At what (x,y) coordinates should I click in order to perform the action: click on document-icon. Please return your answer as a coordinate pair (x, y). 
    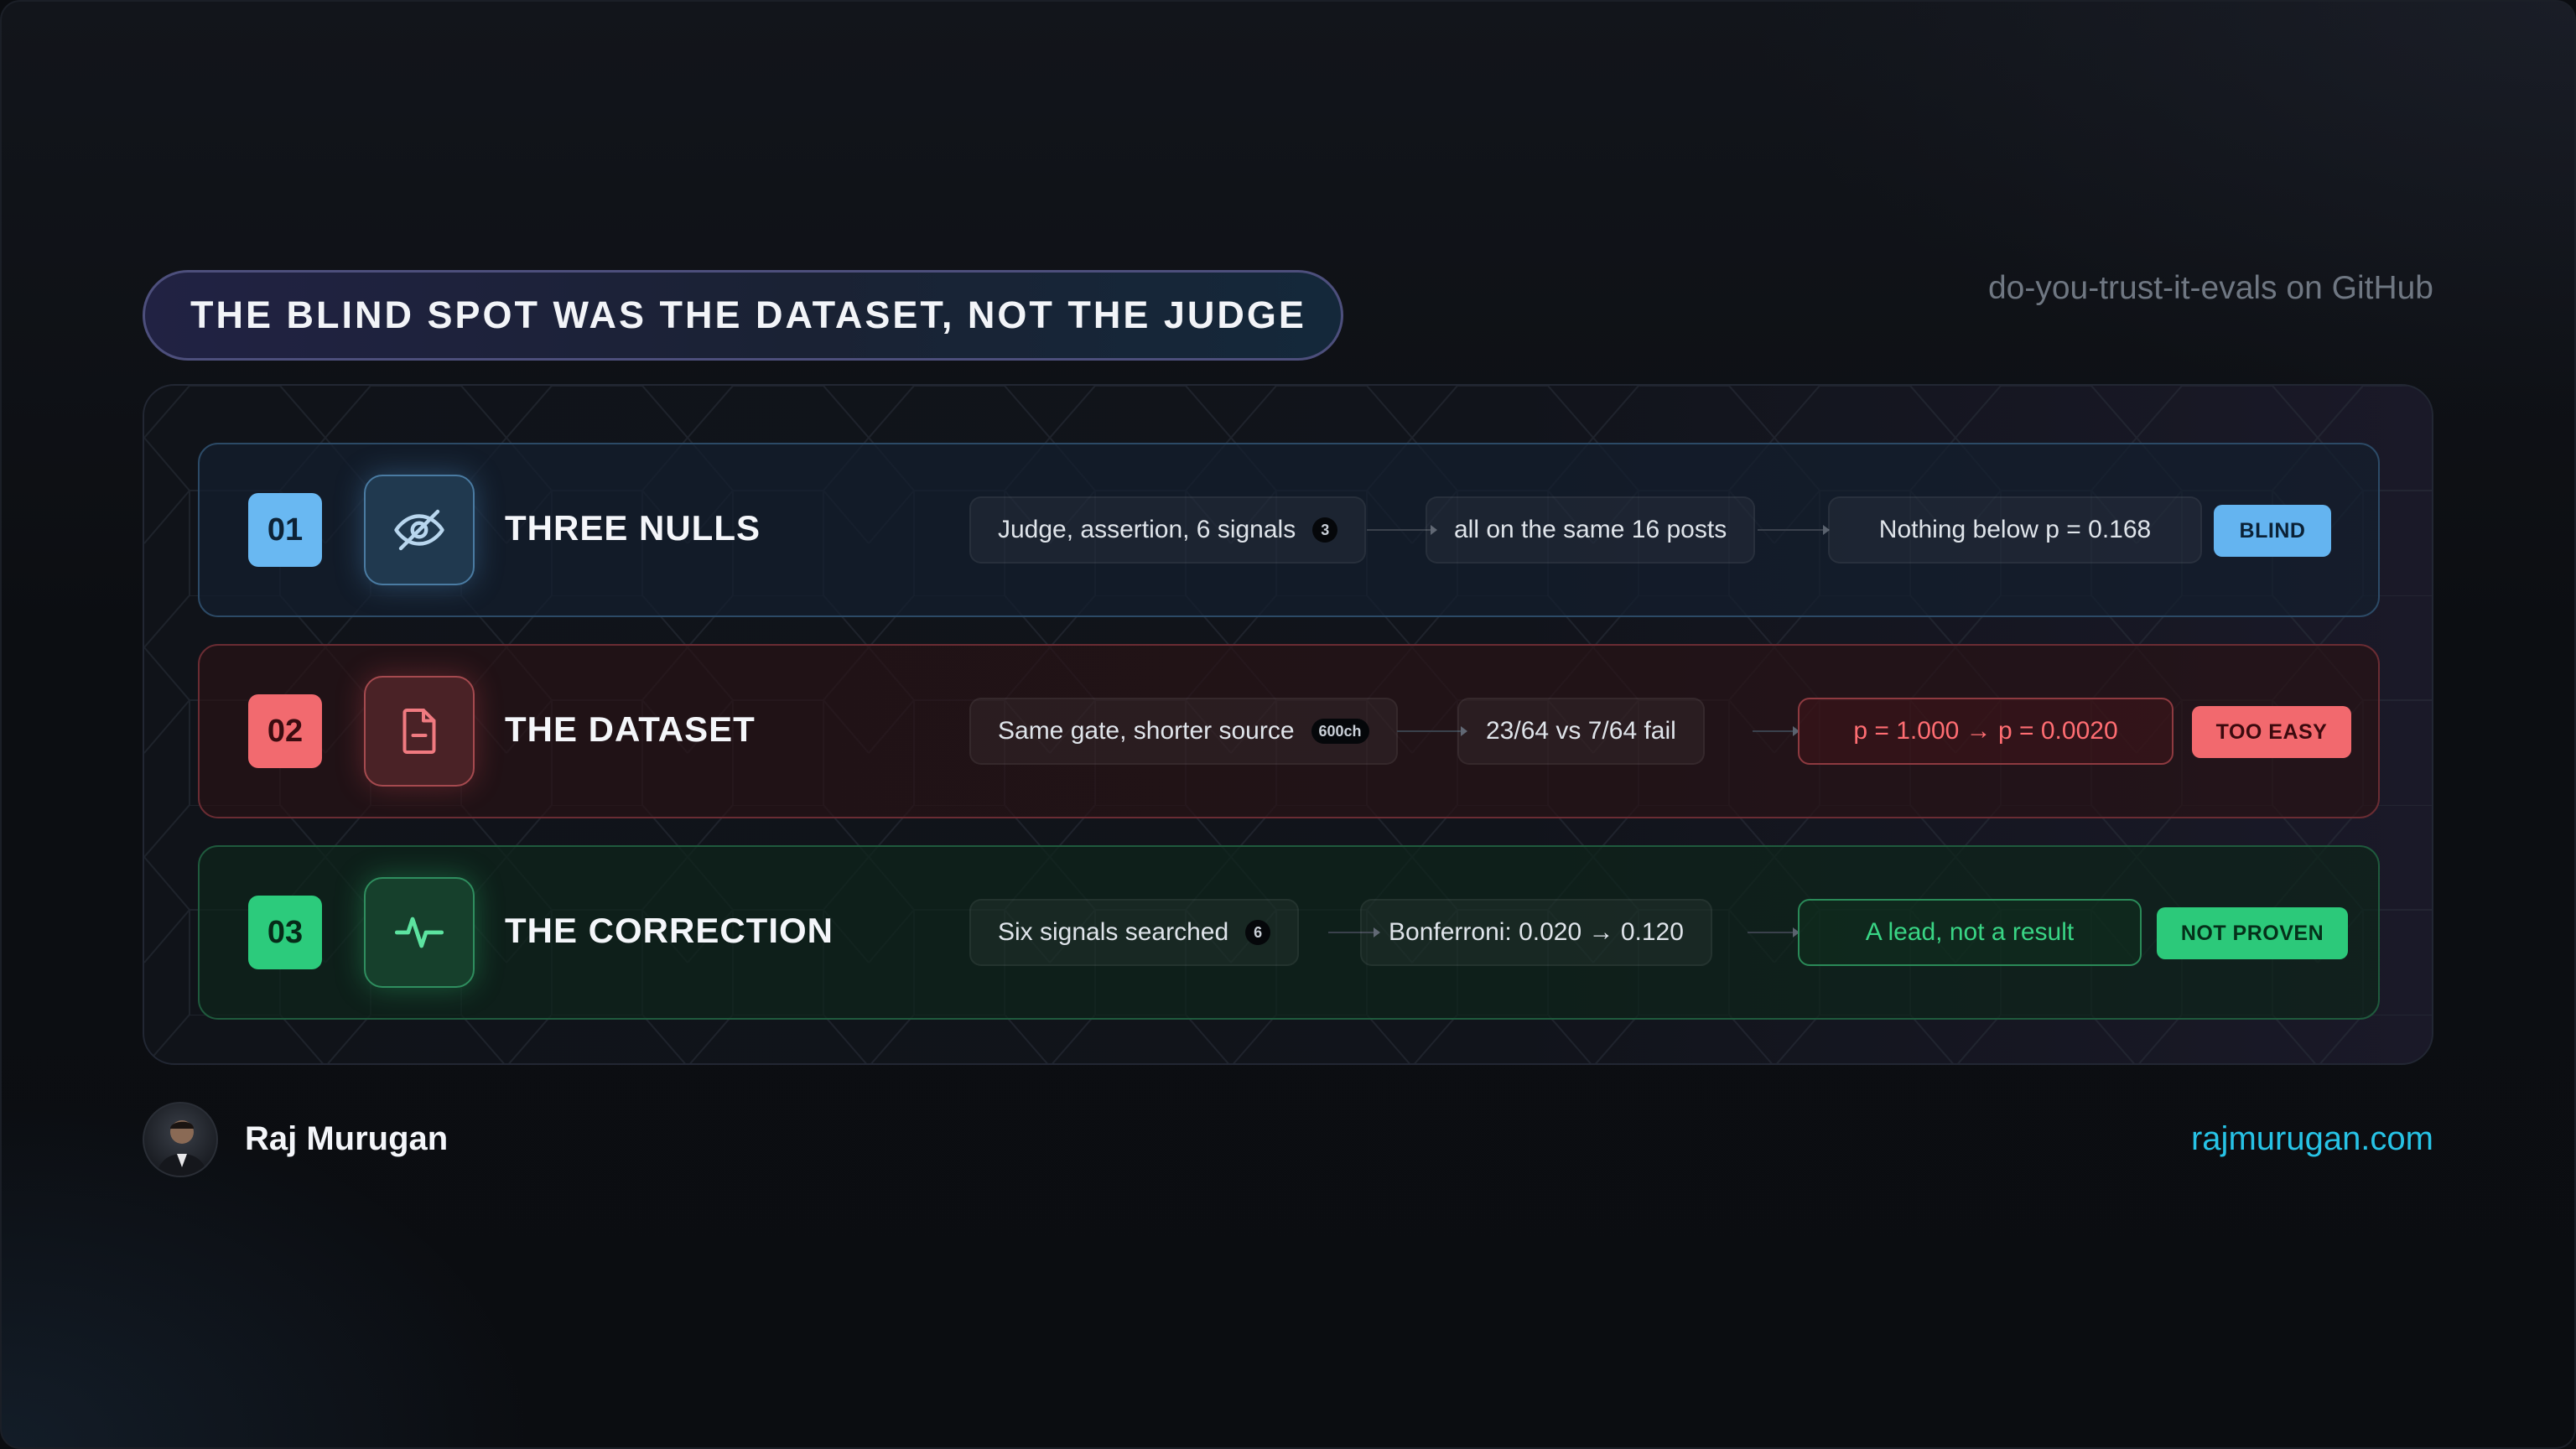
    Looking at the image, I should click on (419, 731).